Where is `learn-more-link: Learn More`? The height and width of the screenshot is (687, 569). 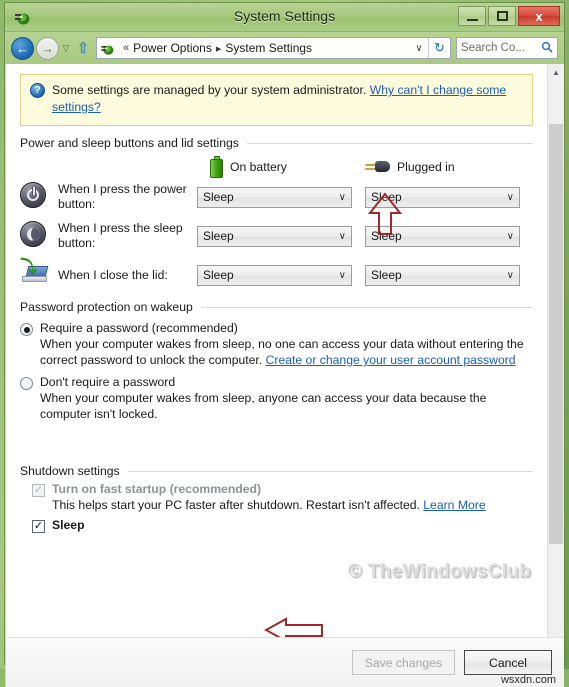
learn-more-link: Learn More is located at coordinates (454, 505).